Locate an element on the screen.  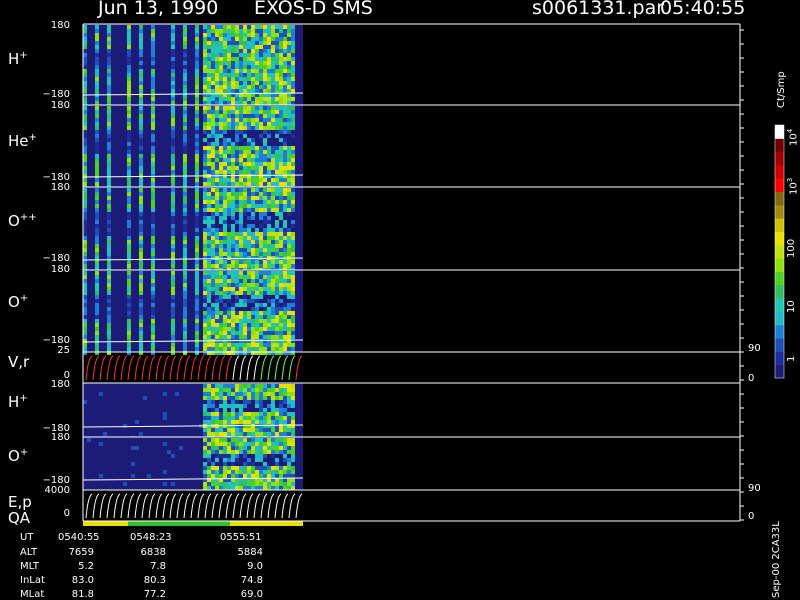
right-tick-bottom-ep: 0 is located at coordinates (751, 516).